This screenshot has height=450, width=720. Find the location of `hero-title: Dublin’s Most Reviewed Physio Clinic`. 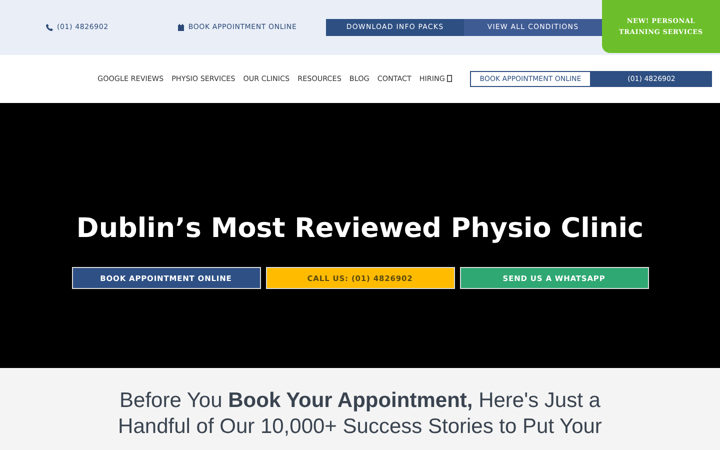

hero-title: Dublin’s Most Reviewed Physio Clinic is located at coordinates (360, 229).